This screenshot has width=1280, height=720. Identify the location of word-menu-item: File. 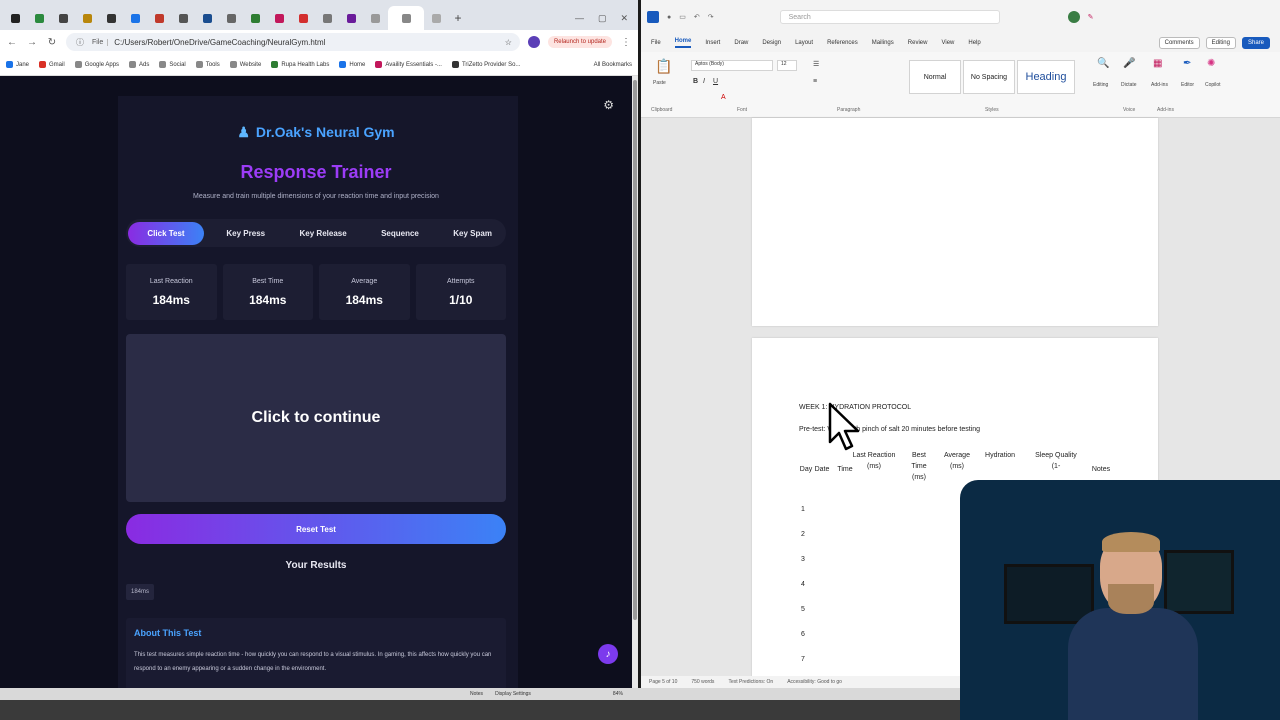
(656, 43).